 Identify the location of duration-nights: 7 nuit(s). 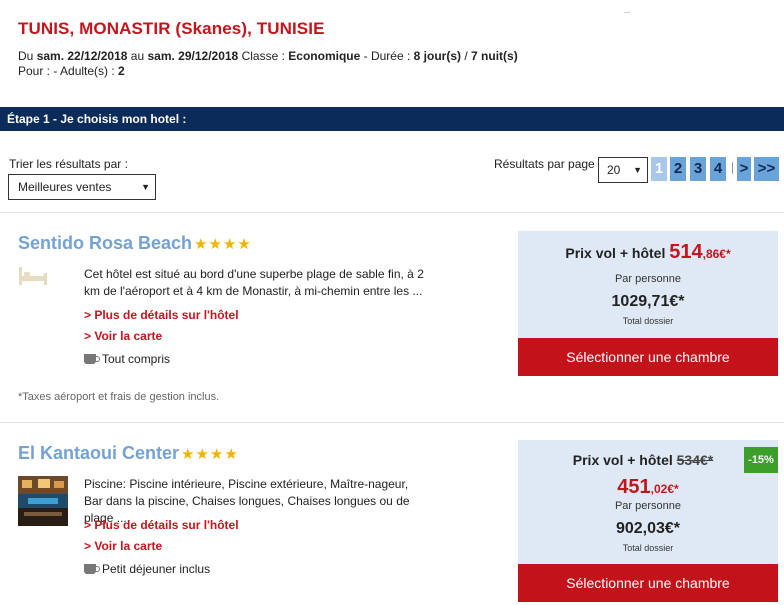
(494, 56).